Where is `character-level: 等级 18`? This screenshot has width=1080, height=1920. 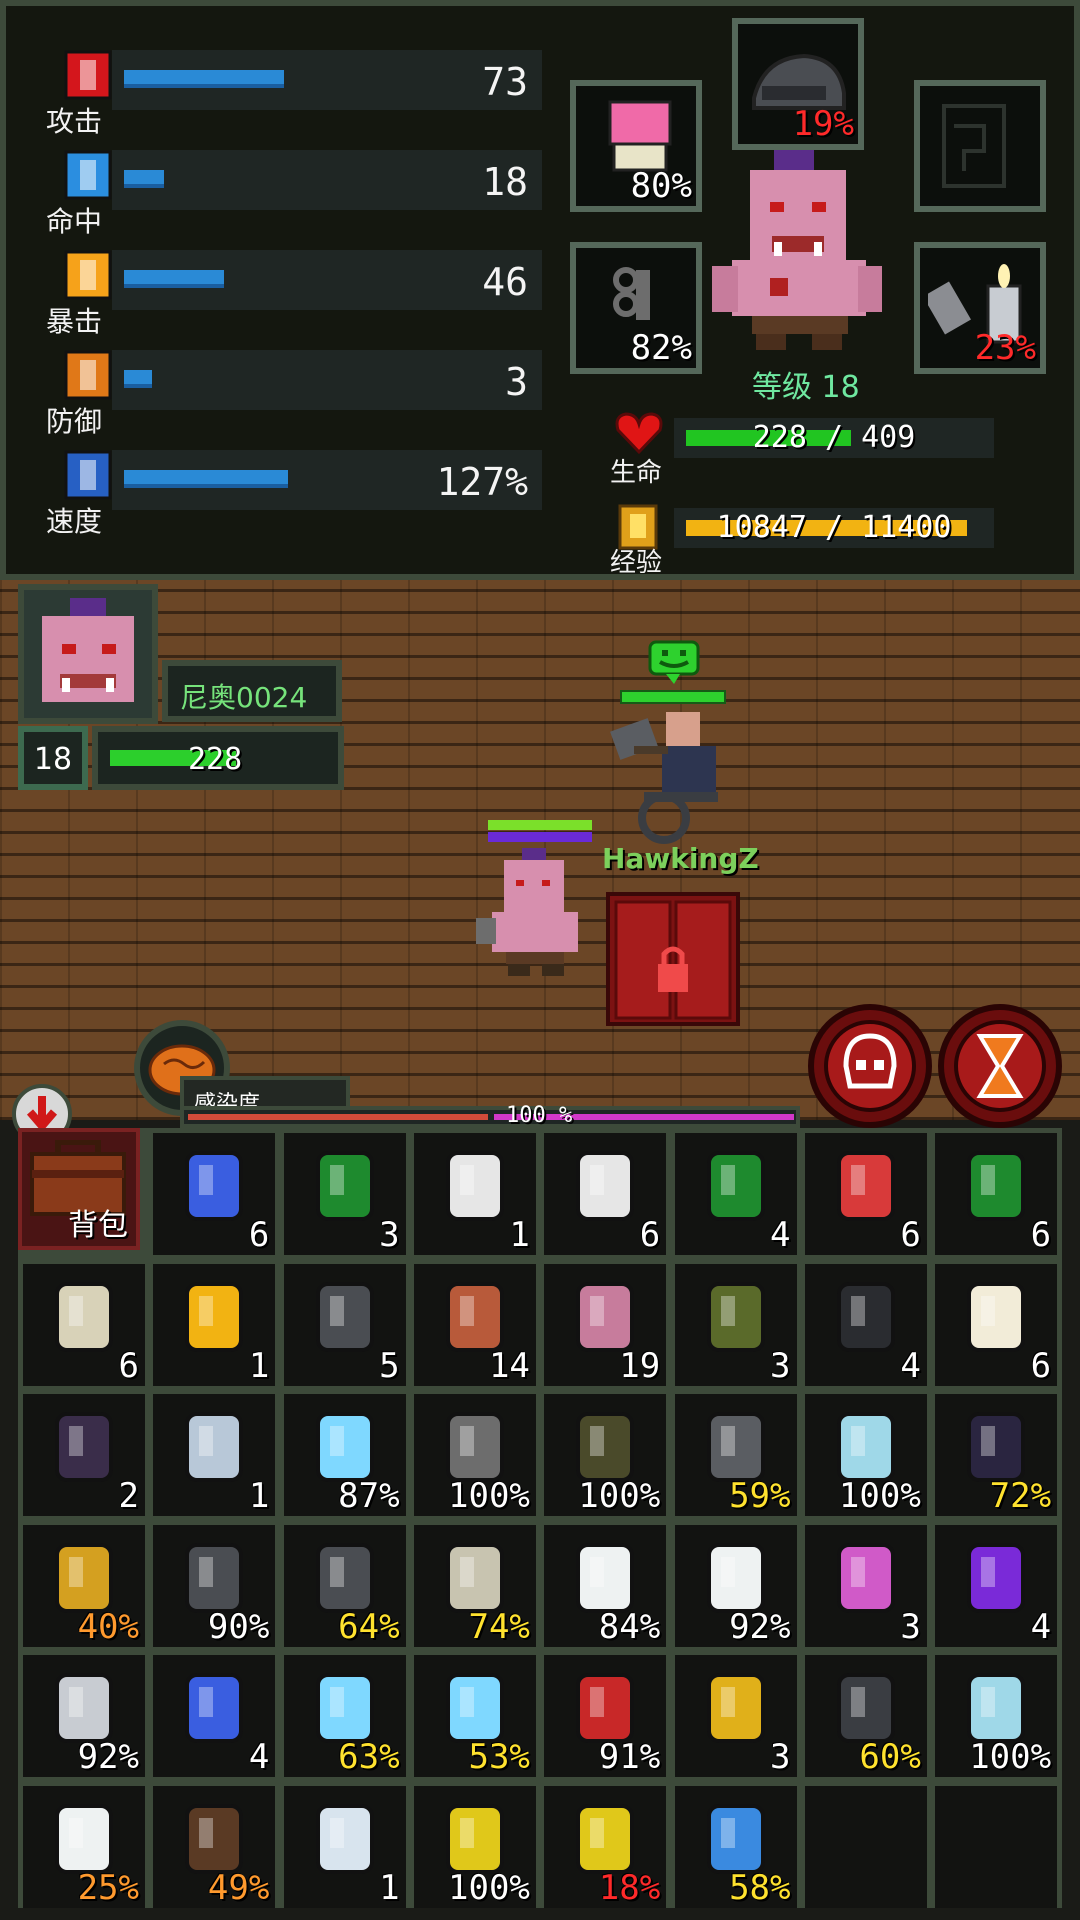
character-level: 等级 18 is located at coordinates (806, 387).